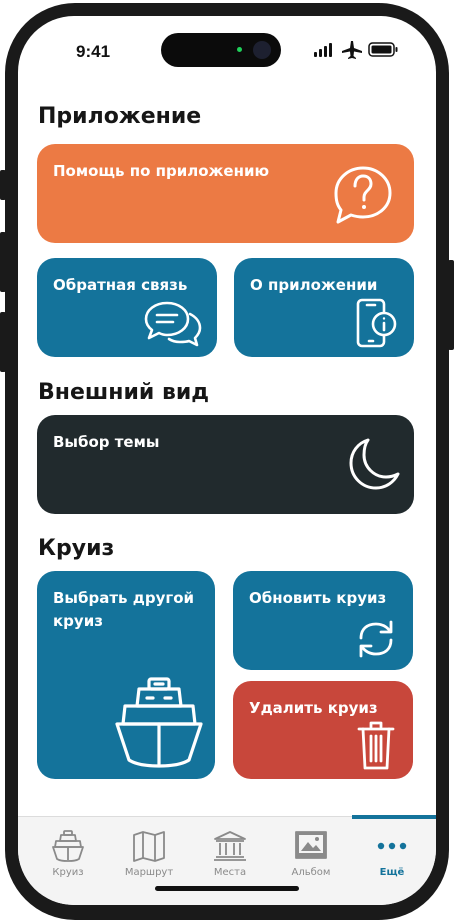  What do you see at coordinates (124, 610) in the screenshot?
I see `choose-cruise-label: Выбрать другой круиз` at bounding box center [124, 610].